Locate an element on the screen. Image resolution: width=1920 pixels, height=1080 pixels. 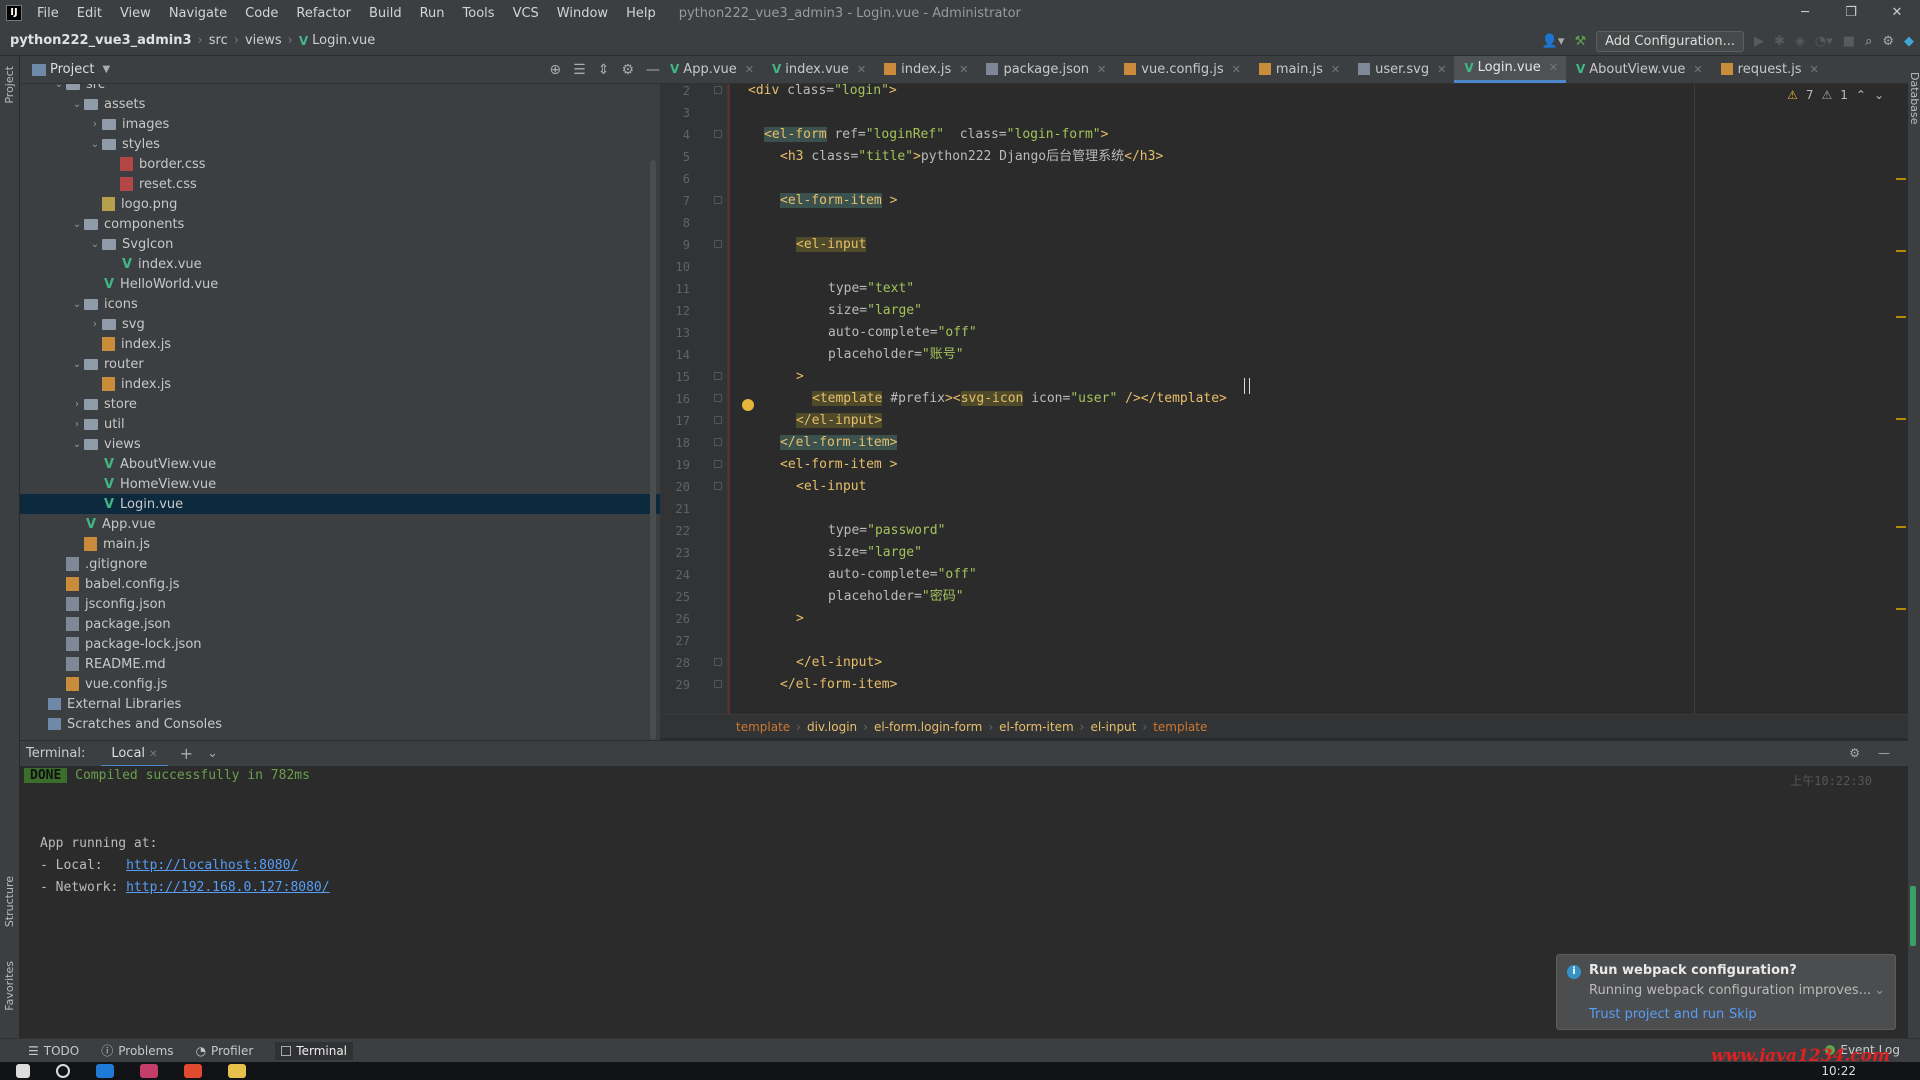
editor-tab: vue.config.js ✕ is located at coordinates (1181, 69).